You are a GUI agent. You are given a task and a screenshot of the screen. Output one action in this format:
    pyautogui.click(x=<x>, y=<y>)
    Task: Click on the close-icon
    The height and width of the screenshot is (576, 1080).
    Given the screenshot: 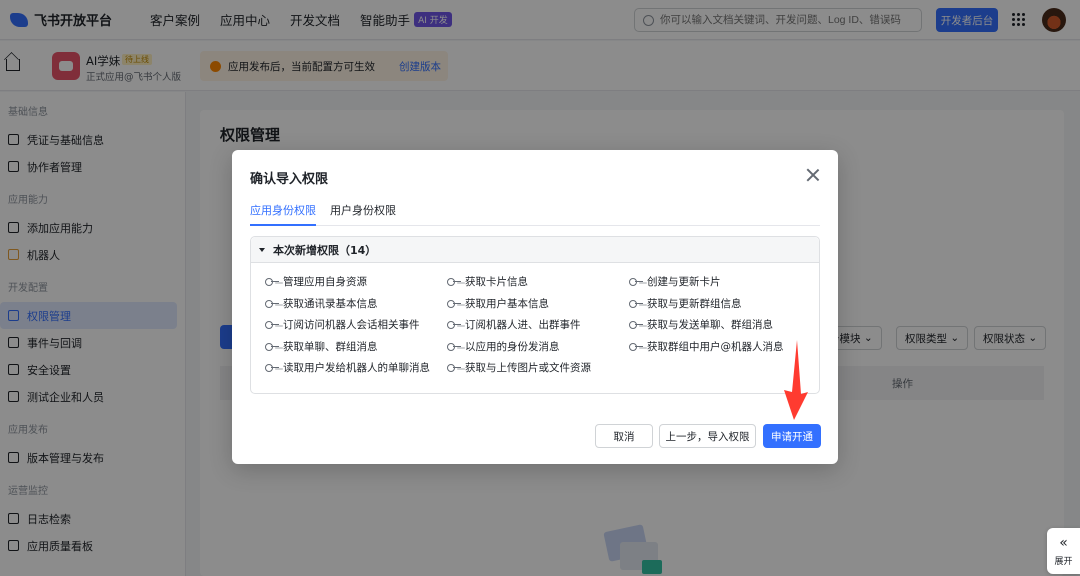 What is the action you would take?
    pyautogui.click(x=813, y=175)
    